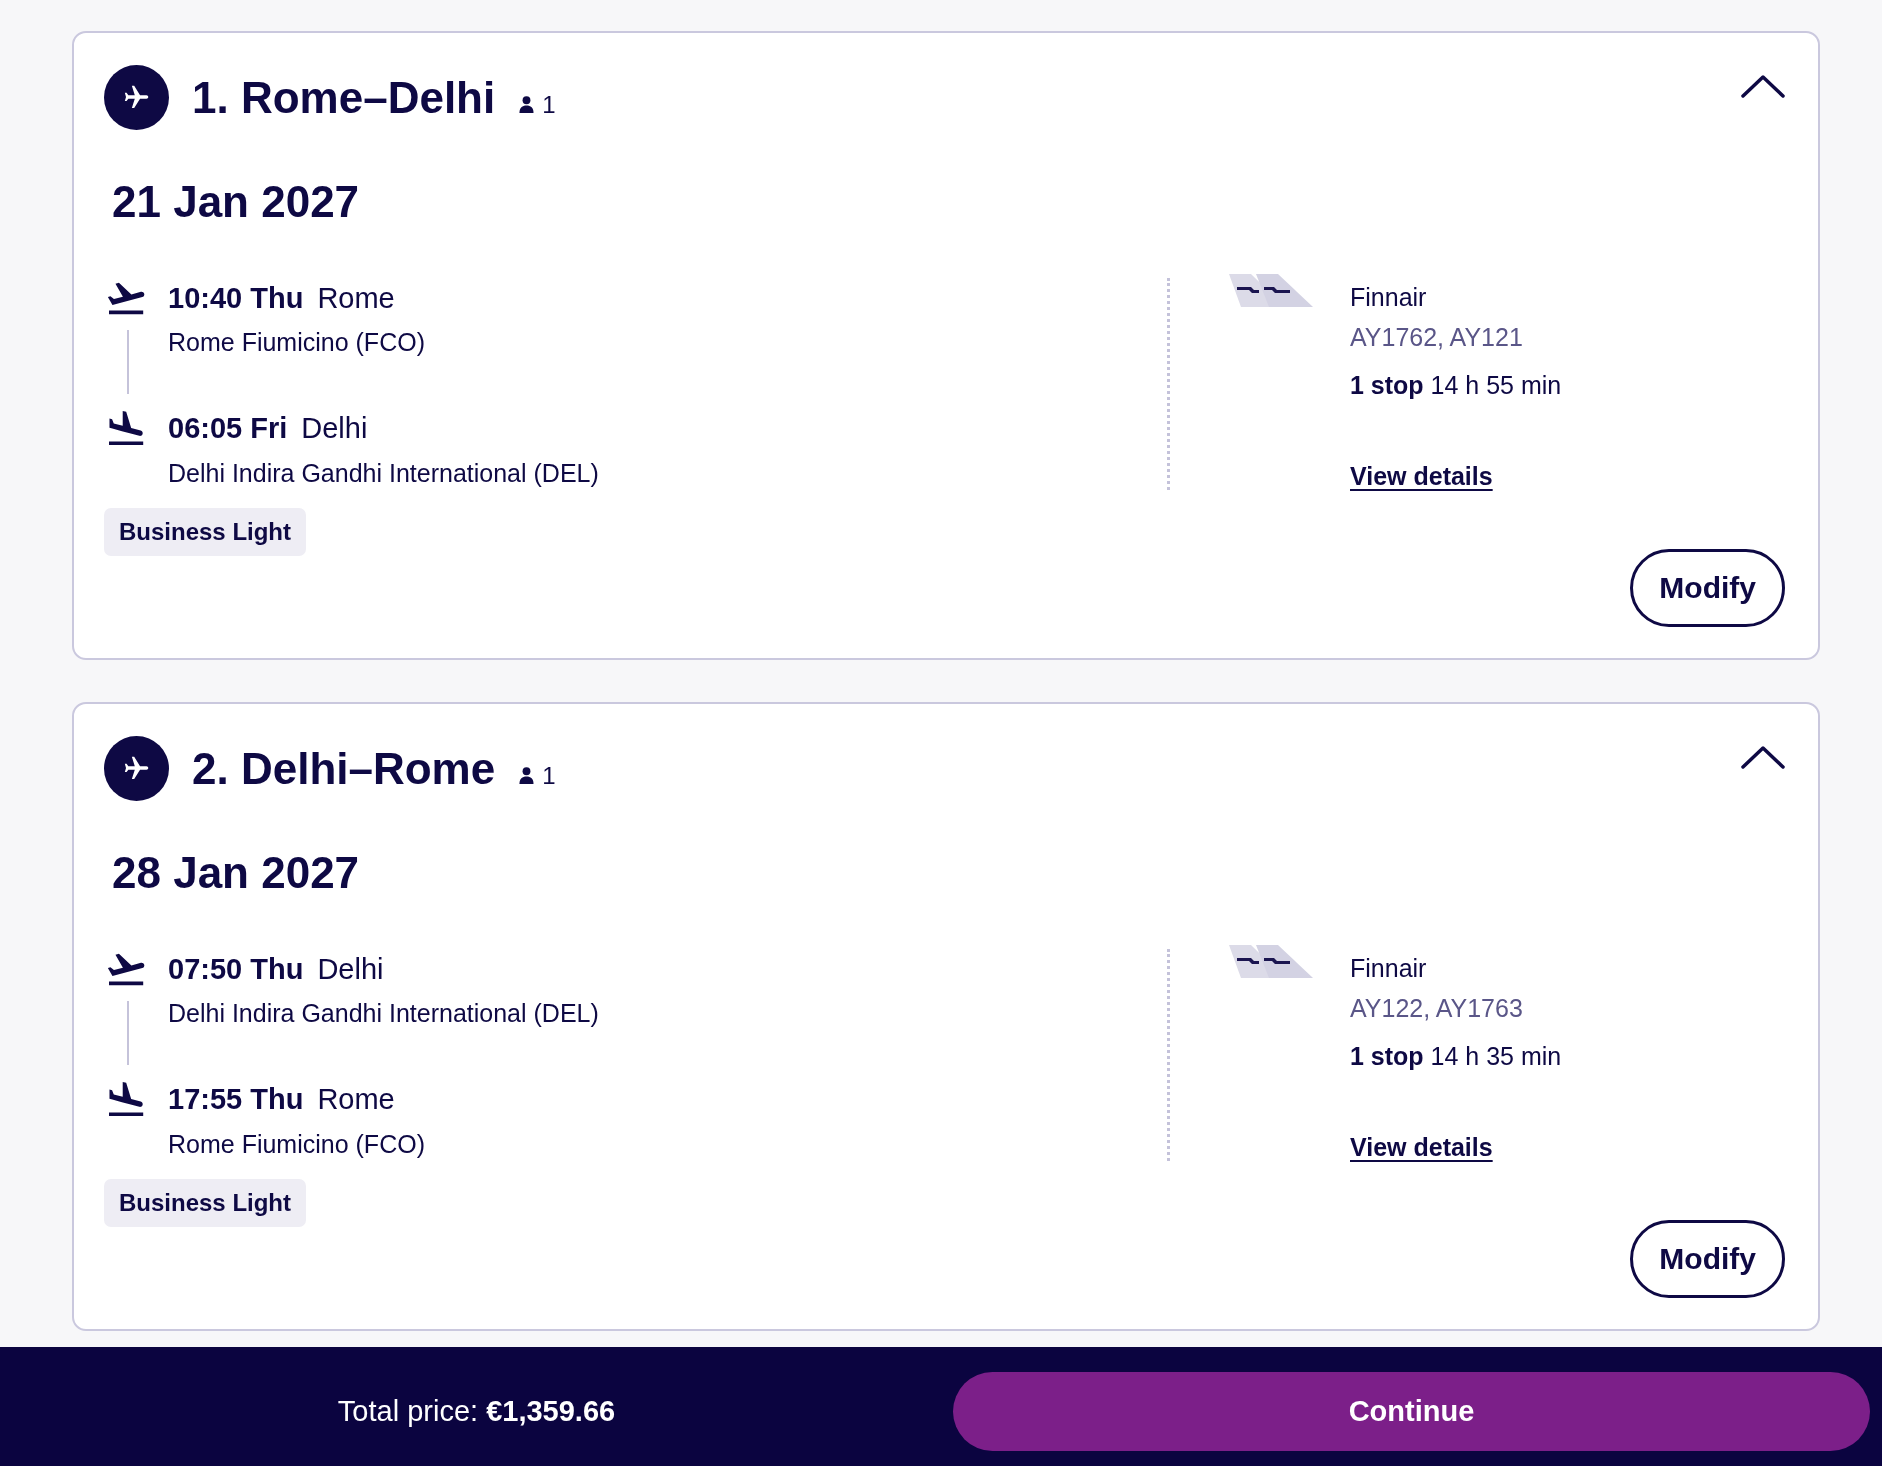 The width and height of the screenshot is (1882, 1466). Describe the element at coordinates (334, 428) in the screenshot. I see `arrival-city: Delhi` at that location.